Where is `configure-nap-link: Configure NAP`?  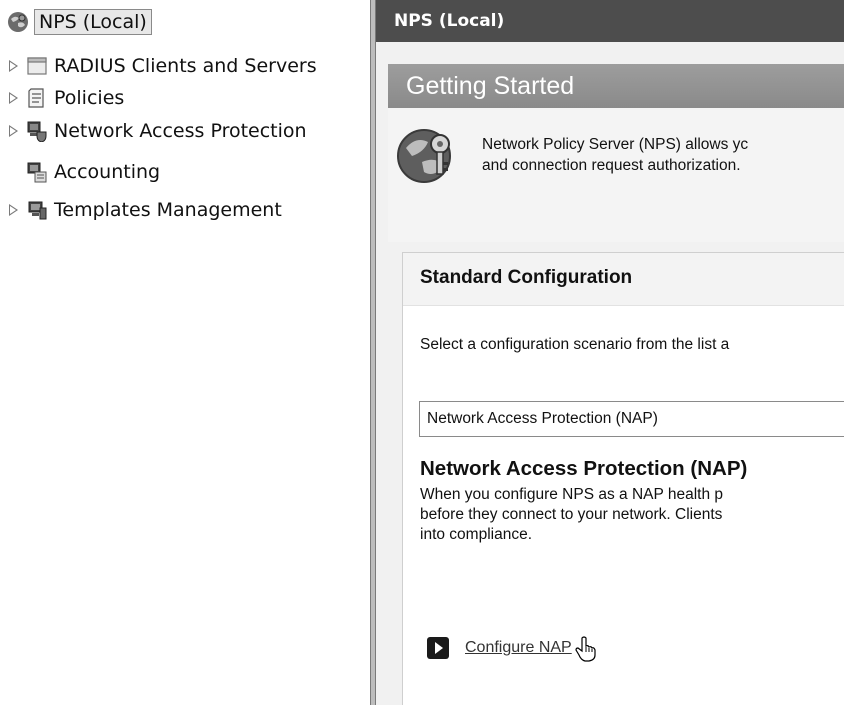
configure-nap-link: Configure NAP is located at coordinates (518, 648).